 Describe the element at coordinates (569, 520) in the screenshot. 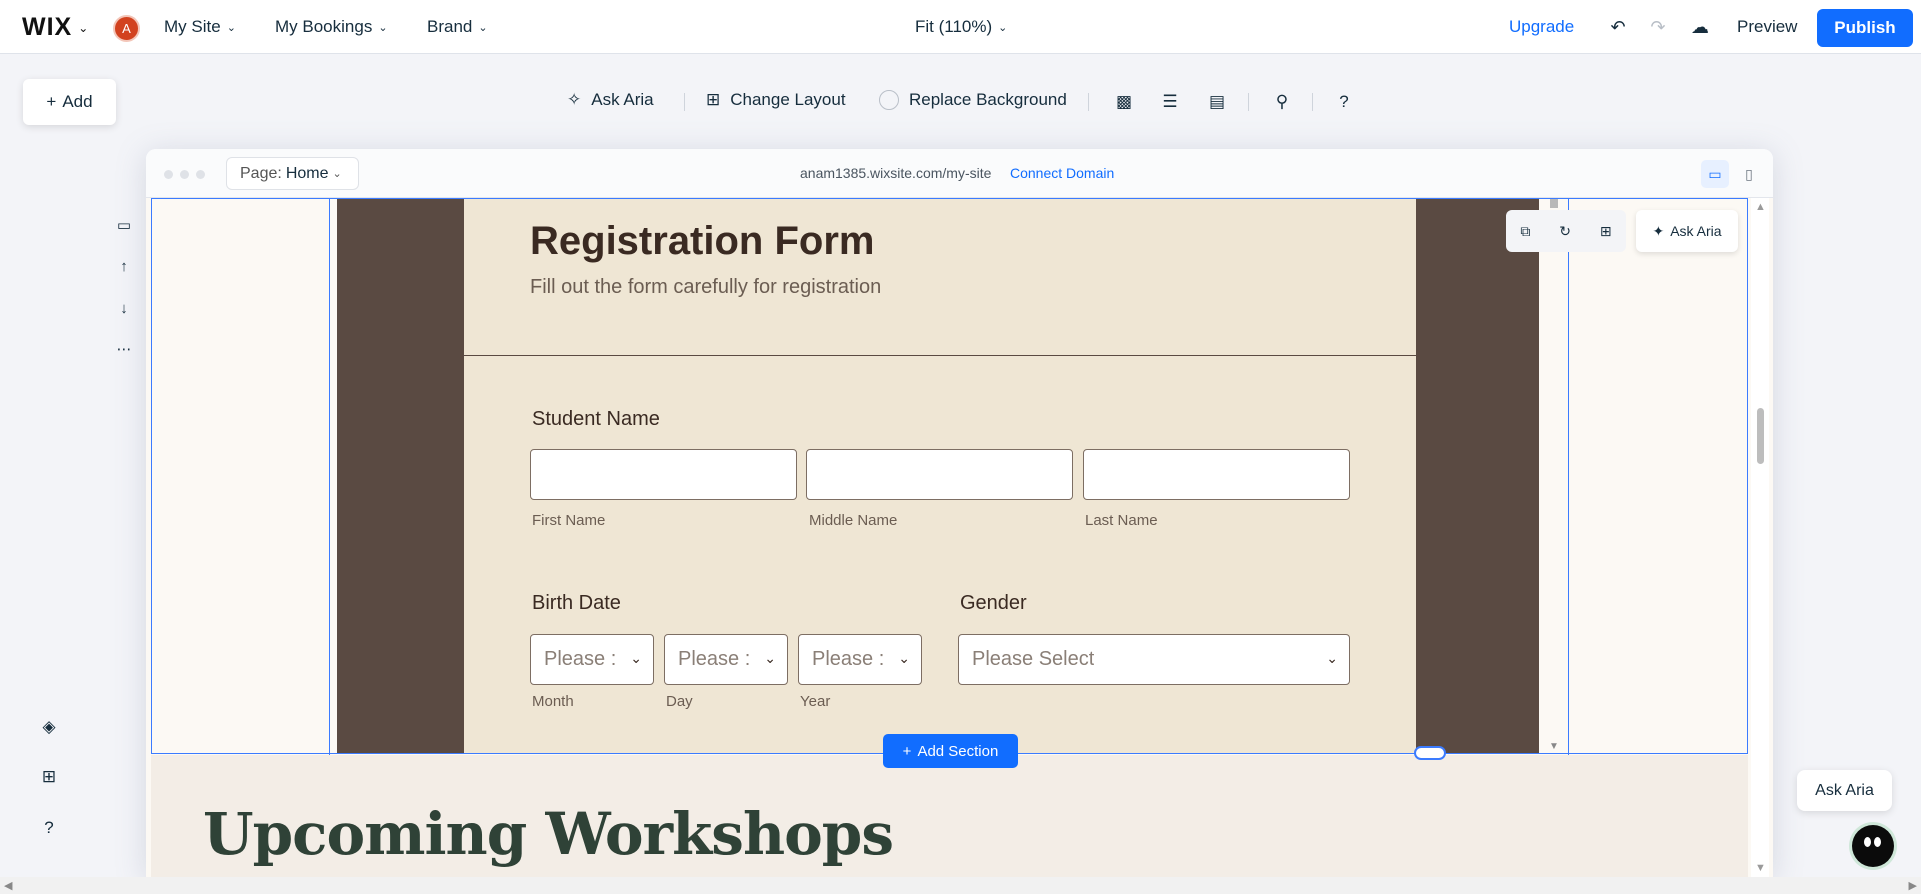

I see `first-name-hint: First Name` at that location.